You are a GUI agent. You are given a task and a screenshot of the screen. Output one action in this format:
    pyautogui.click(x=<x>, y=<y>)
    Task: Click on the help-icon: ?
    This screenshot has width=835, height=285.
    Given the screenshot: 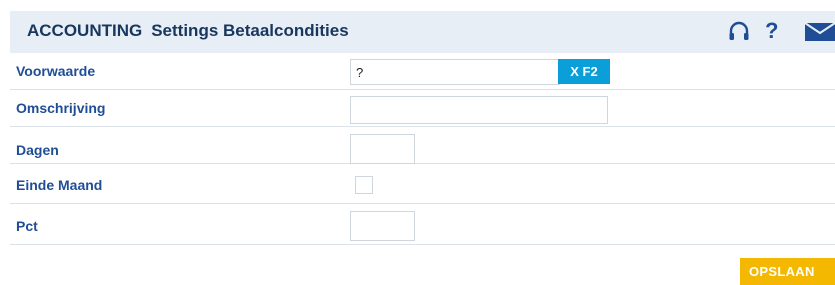 What is the action you would take?
    pyautogui.click(x=771, y=31)
    